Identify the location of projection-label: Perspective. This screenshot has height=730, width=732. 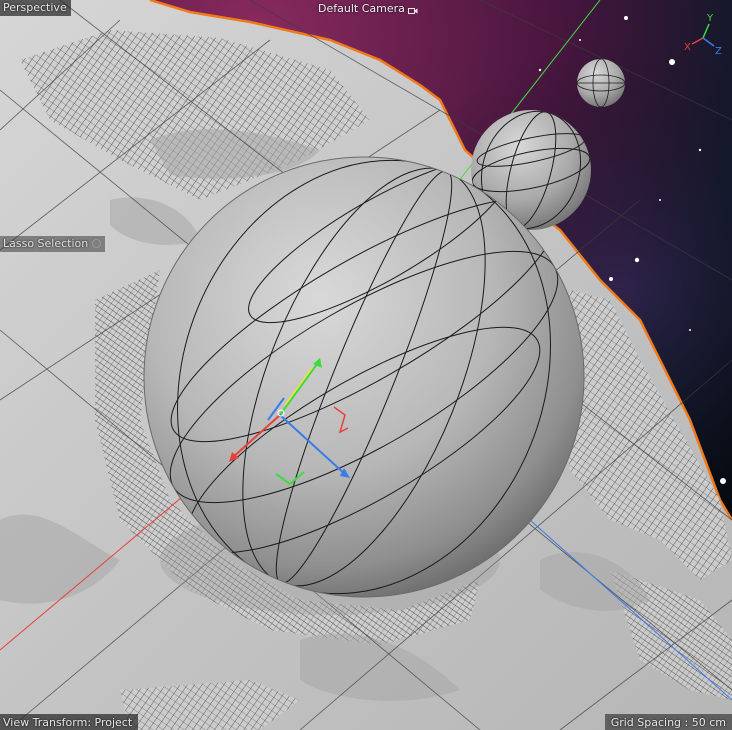
(35, 8).